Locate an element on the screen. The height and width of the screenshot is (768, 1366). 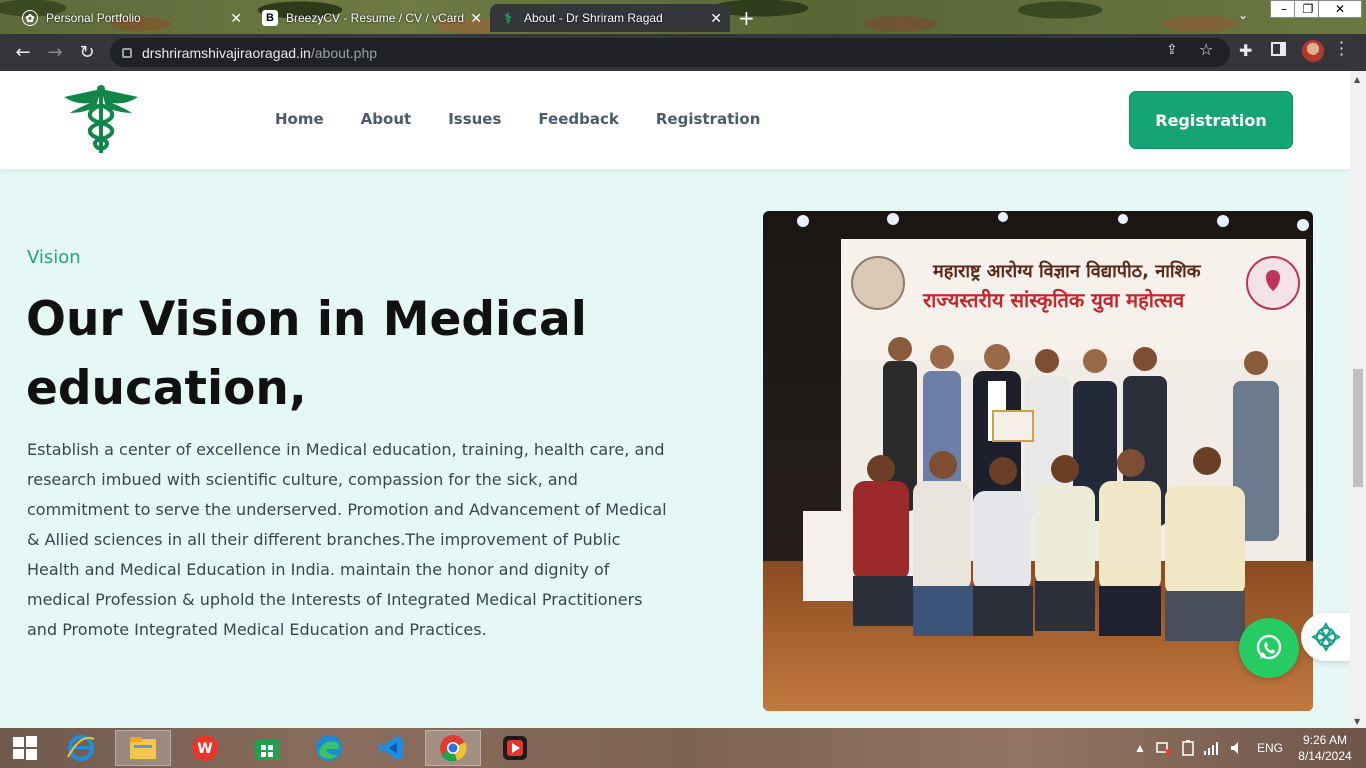
tab-title: Personal Portfolio is located at coordinates (93, 18).